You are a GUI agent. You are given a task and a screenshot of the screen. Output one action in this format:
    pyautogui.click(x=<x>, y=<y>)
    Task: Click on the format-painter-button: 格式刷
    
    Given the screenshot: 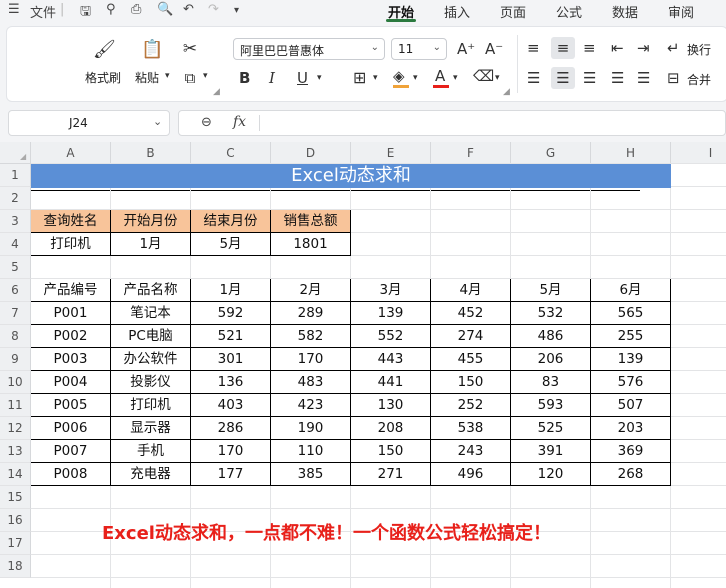 What is the action you would take?
    pyautogui.click(x=103, y=77)
    